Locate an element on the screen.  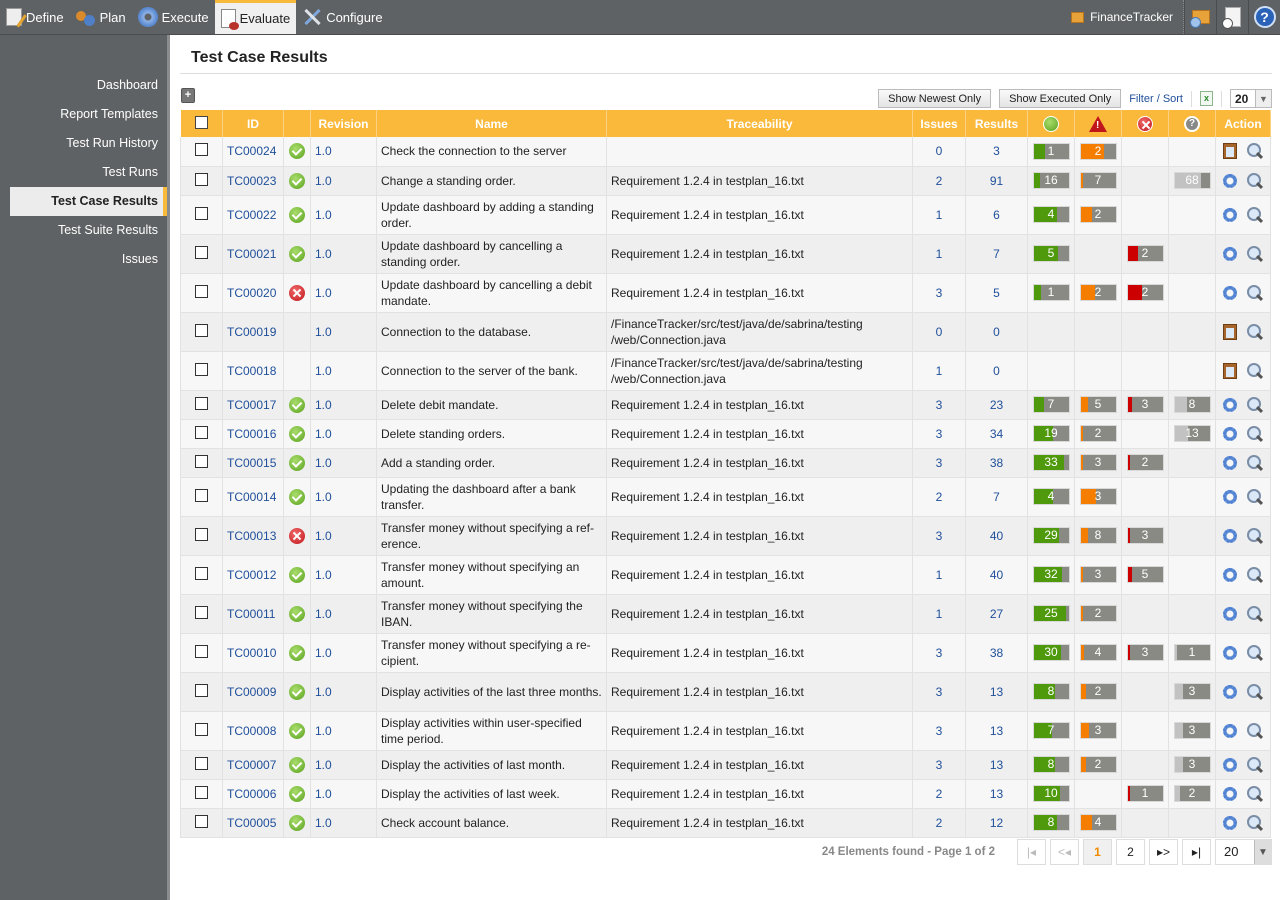
header-results: Results is located at coordinates (996, 123).